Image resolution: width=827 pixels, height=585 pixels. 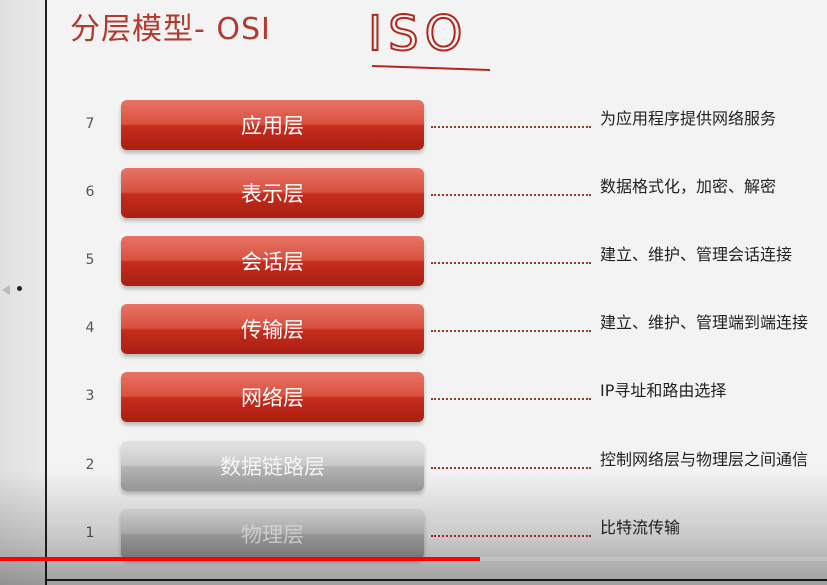 I want to click on page-title: 分层模型- OSI, so click(x=170, y=29).